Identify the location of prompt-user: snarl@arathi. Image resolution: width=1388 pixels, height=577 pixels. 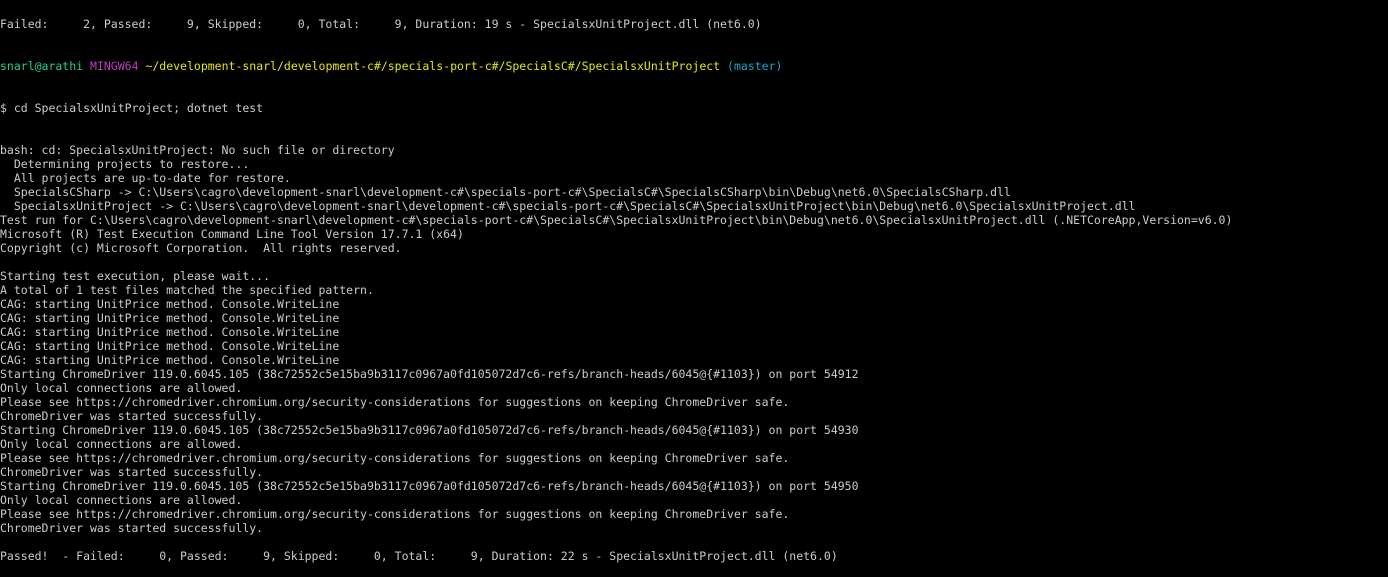
(42, 66).